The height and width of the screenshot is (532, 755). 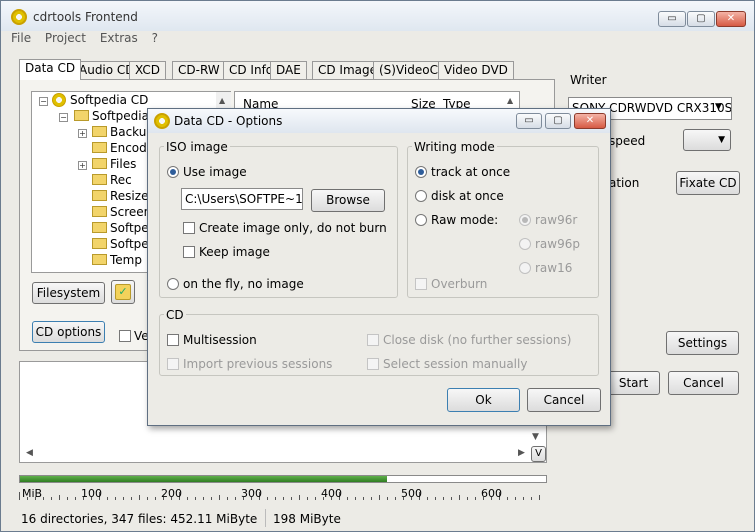 What do you see at coordinates (708, 183) in the screenshot?
I see `fixate-cd-button: Fixate CD` at bounding box center [708, 183].